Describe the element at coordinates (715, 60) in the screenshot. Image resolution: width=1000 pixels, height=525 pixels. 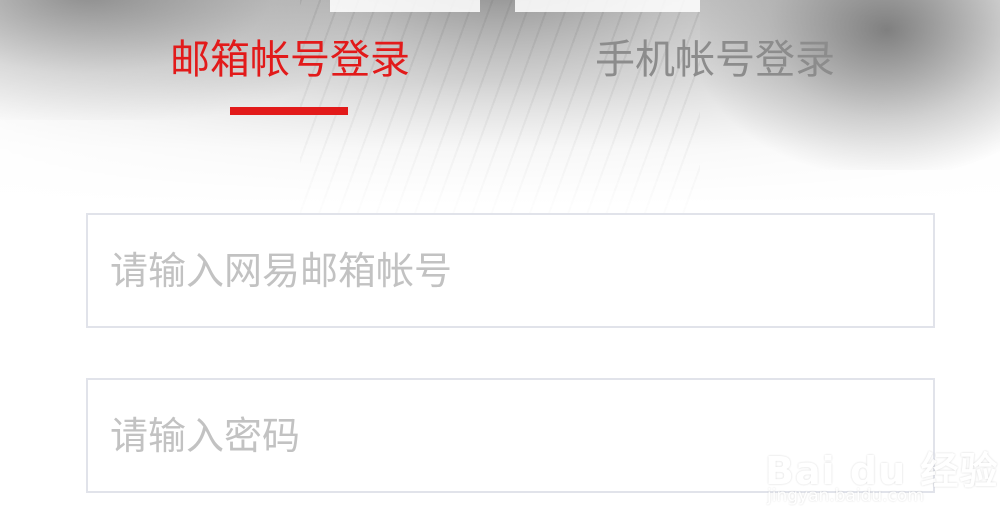
I see `tab-phone-login: 手机帐号登录` at that location.